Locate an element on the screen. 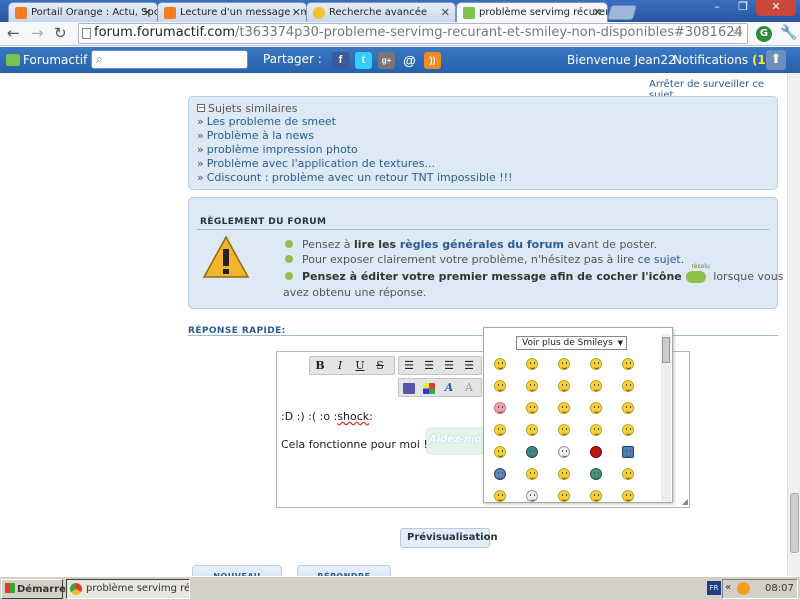  collapse-icon: − is located at coordinates (201, 108).